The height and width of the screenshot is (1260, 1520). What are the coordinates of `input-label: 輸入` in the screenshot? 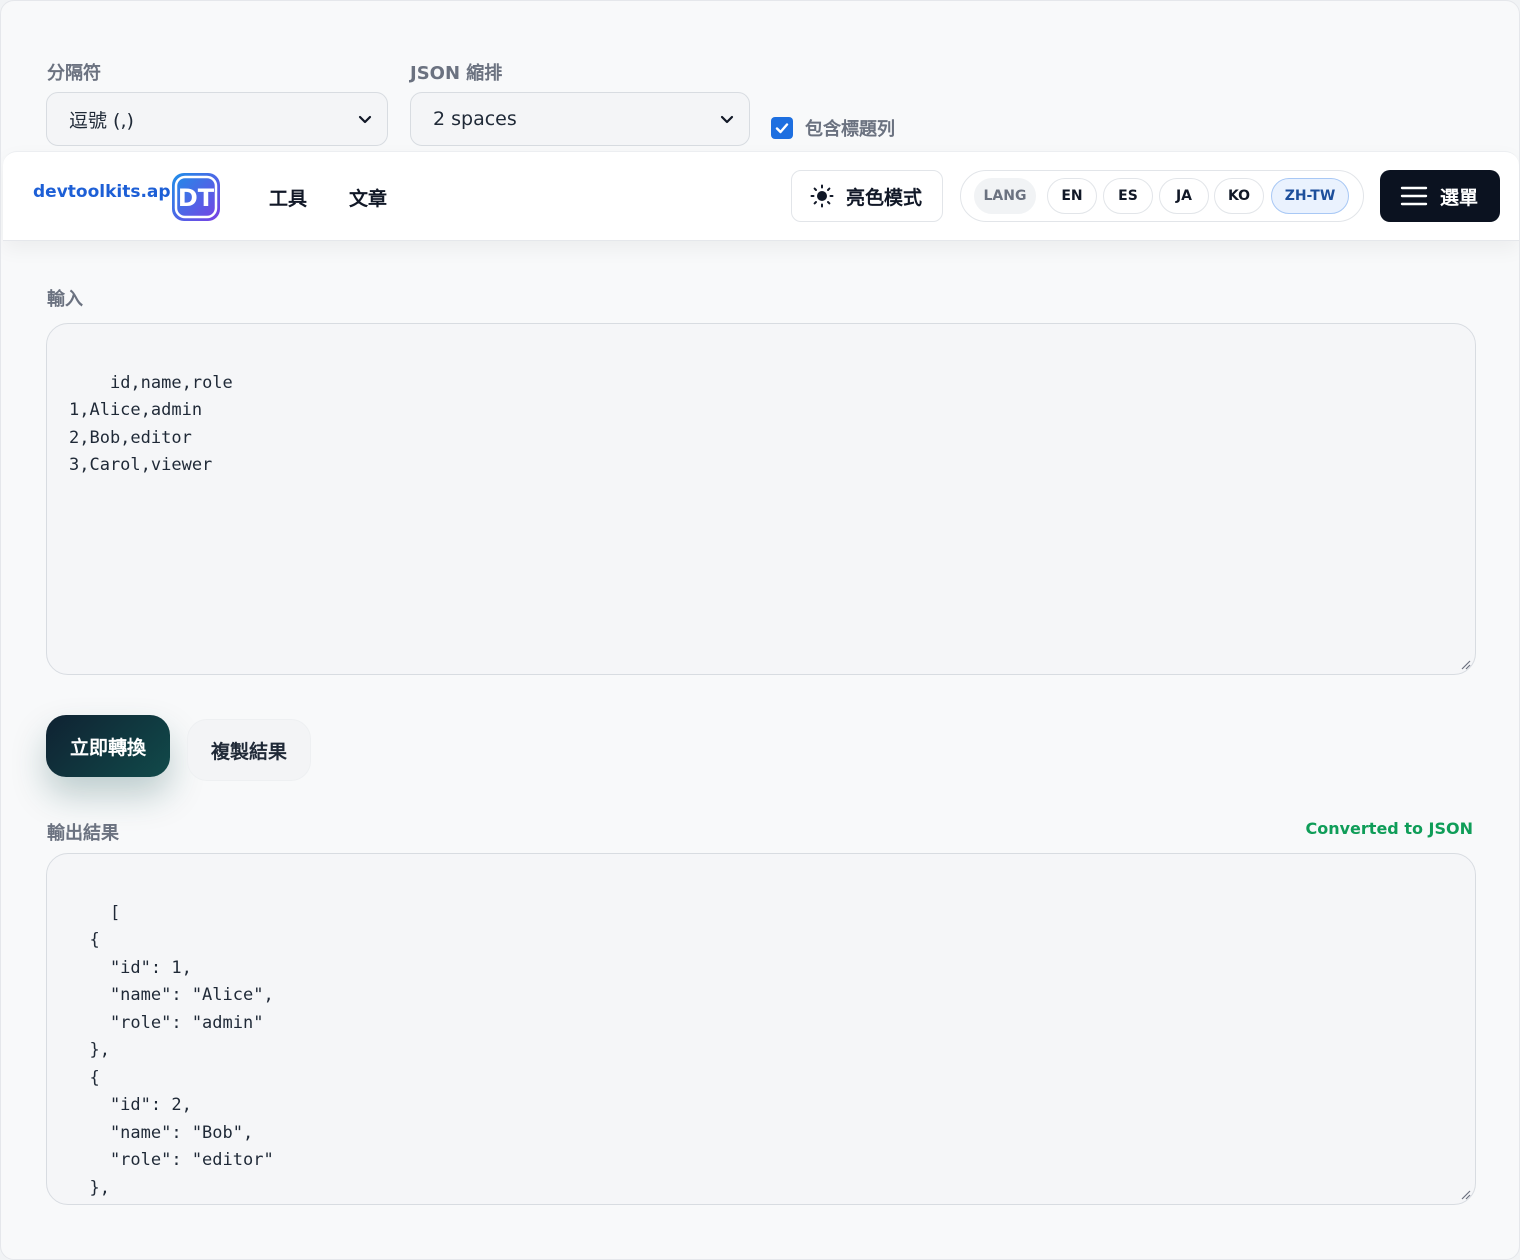 It's located at (65, 299).